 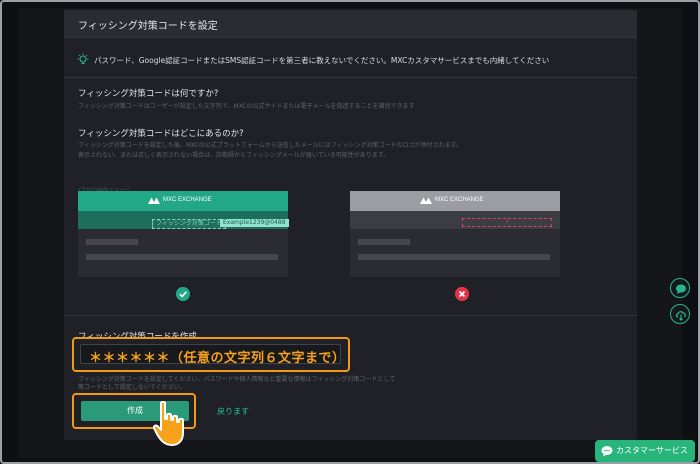 I want to click on phishing-email-example: MXC EXCHANGE ?, so click(x=455, y=234).